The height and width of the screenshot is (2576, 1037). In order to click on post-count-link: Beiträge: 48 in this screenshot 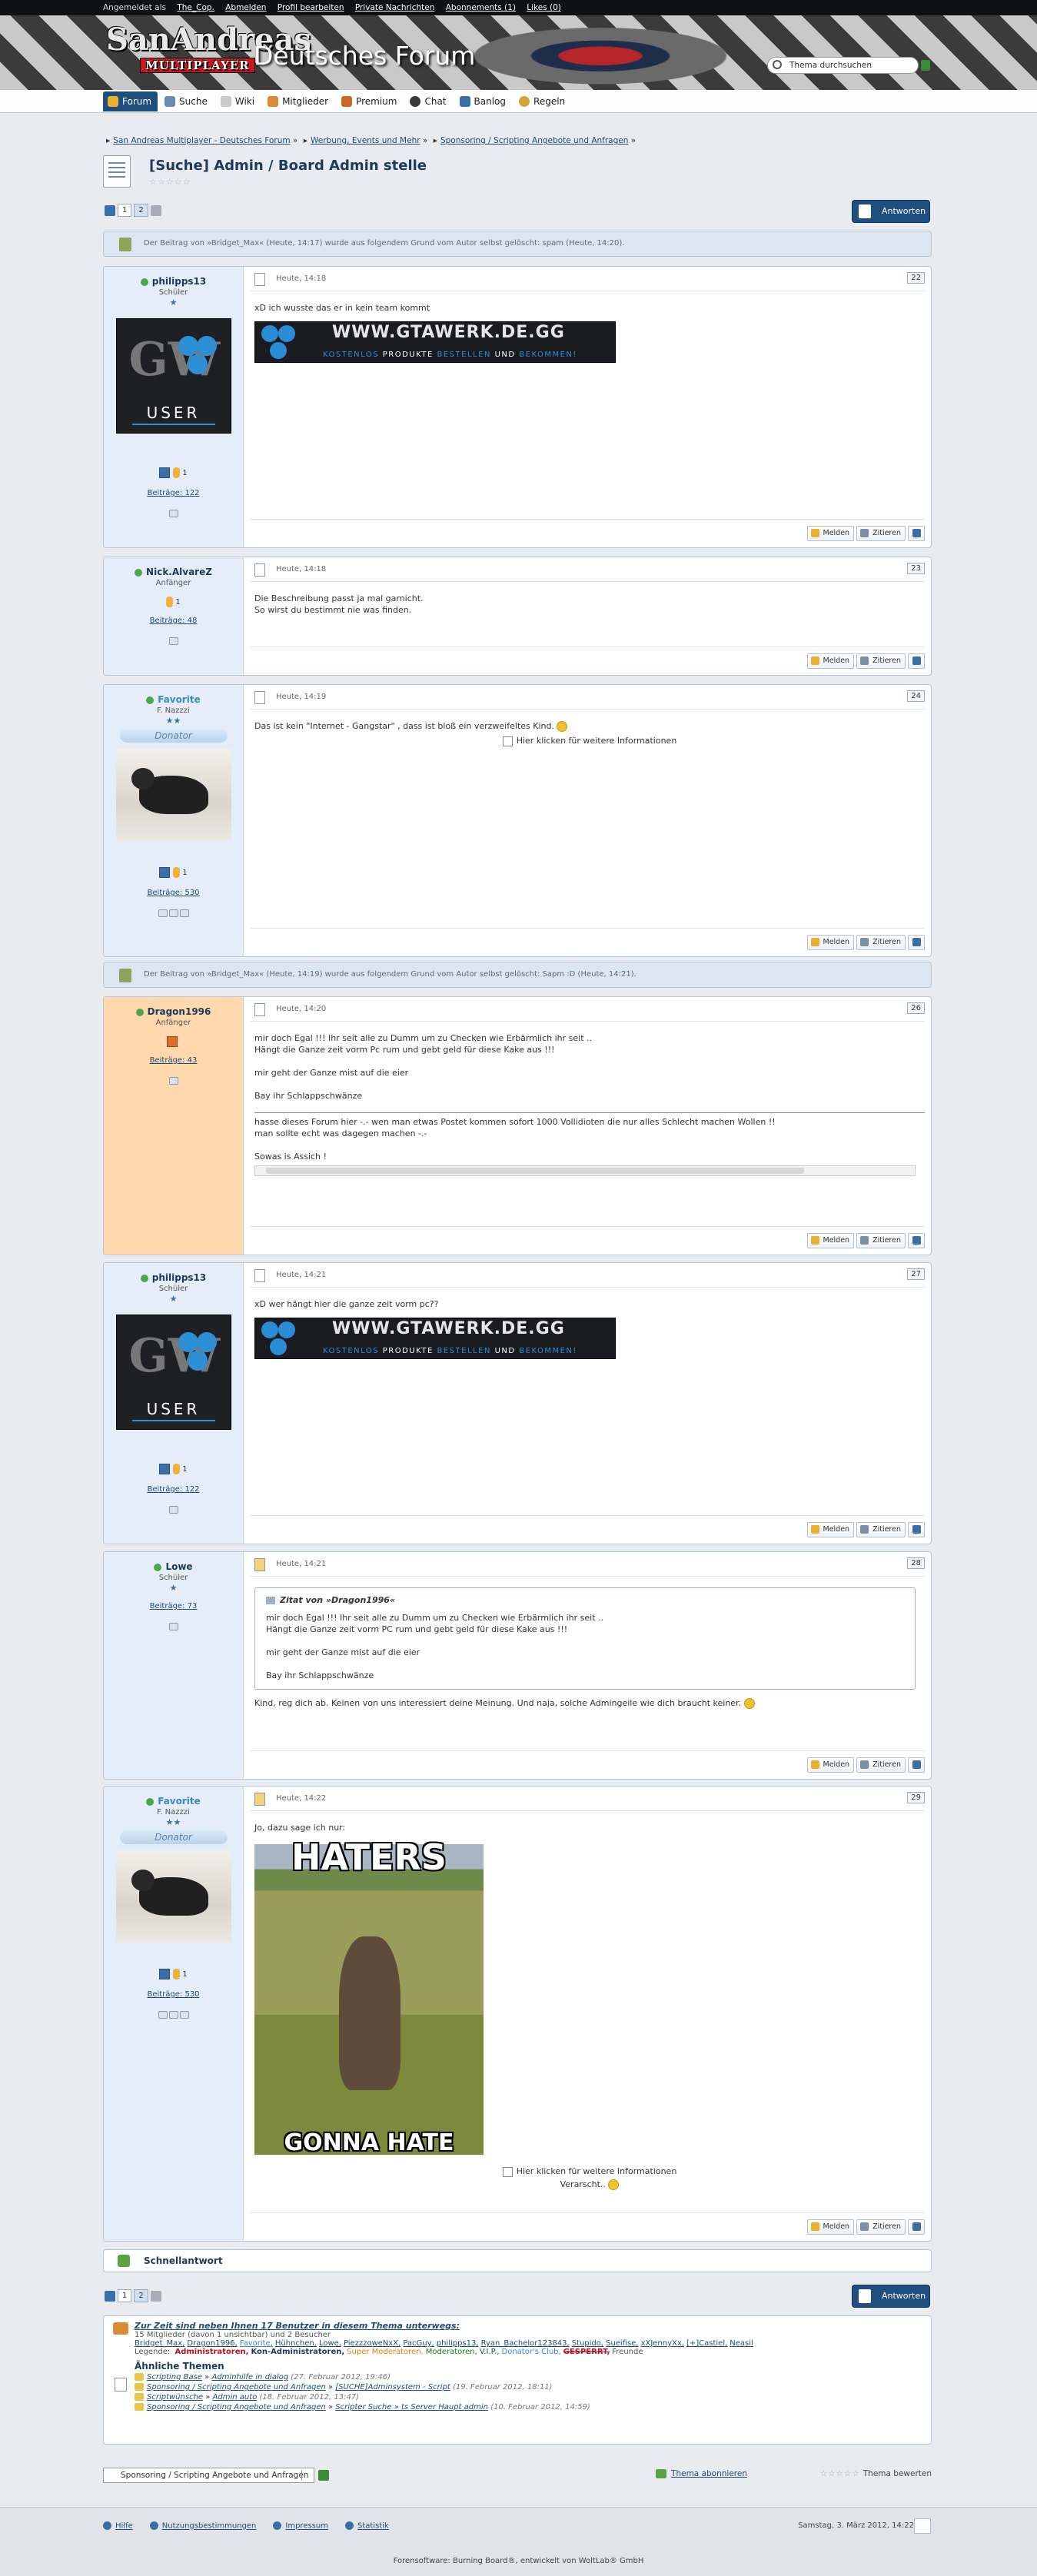, I will do `click(173, 621)`.